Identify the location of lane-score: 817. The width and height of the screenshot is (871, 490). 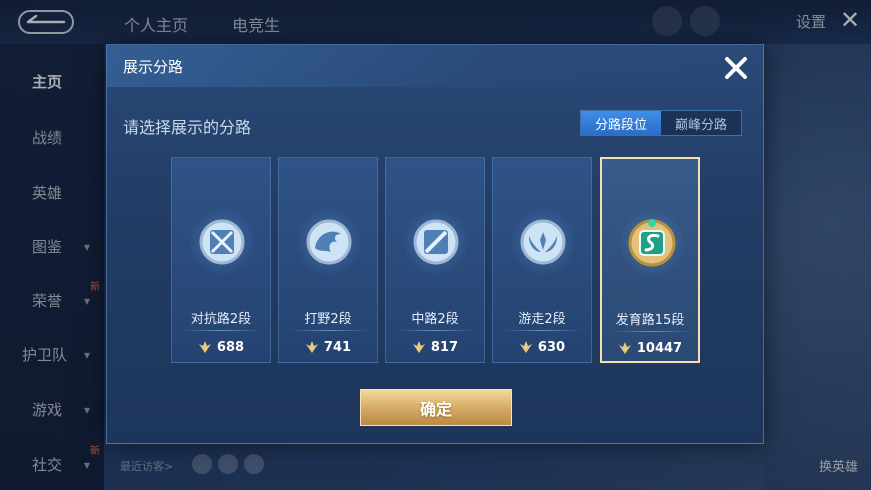
(444, 347).